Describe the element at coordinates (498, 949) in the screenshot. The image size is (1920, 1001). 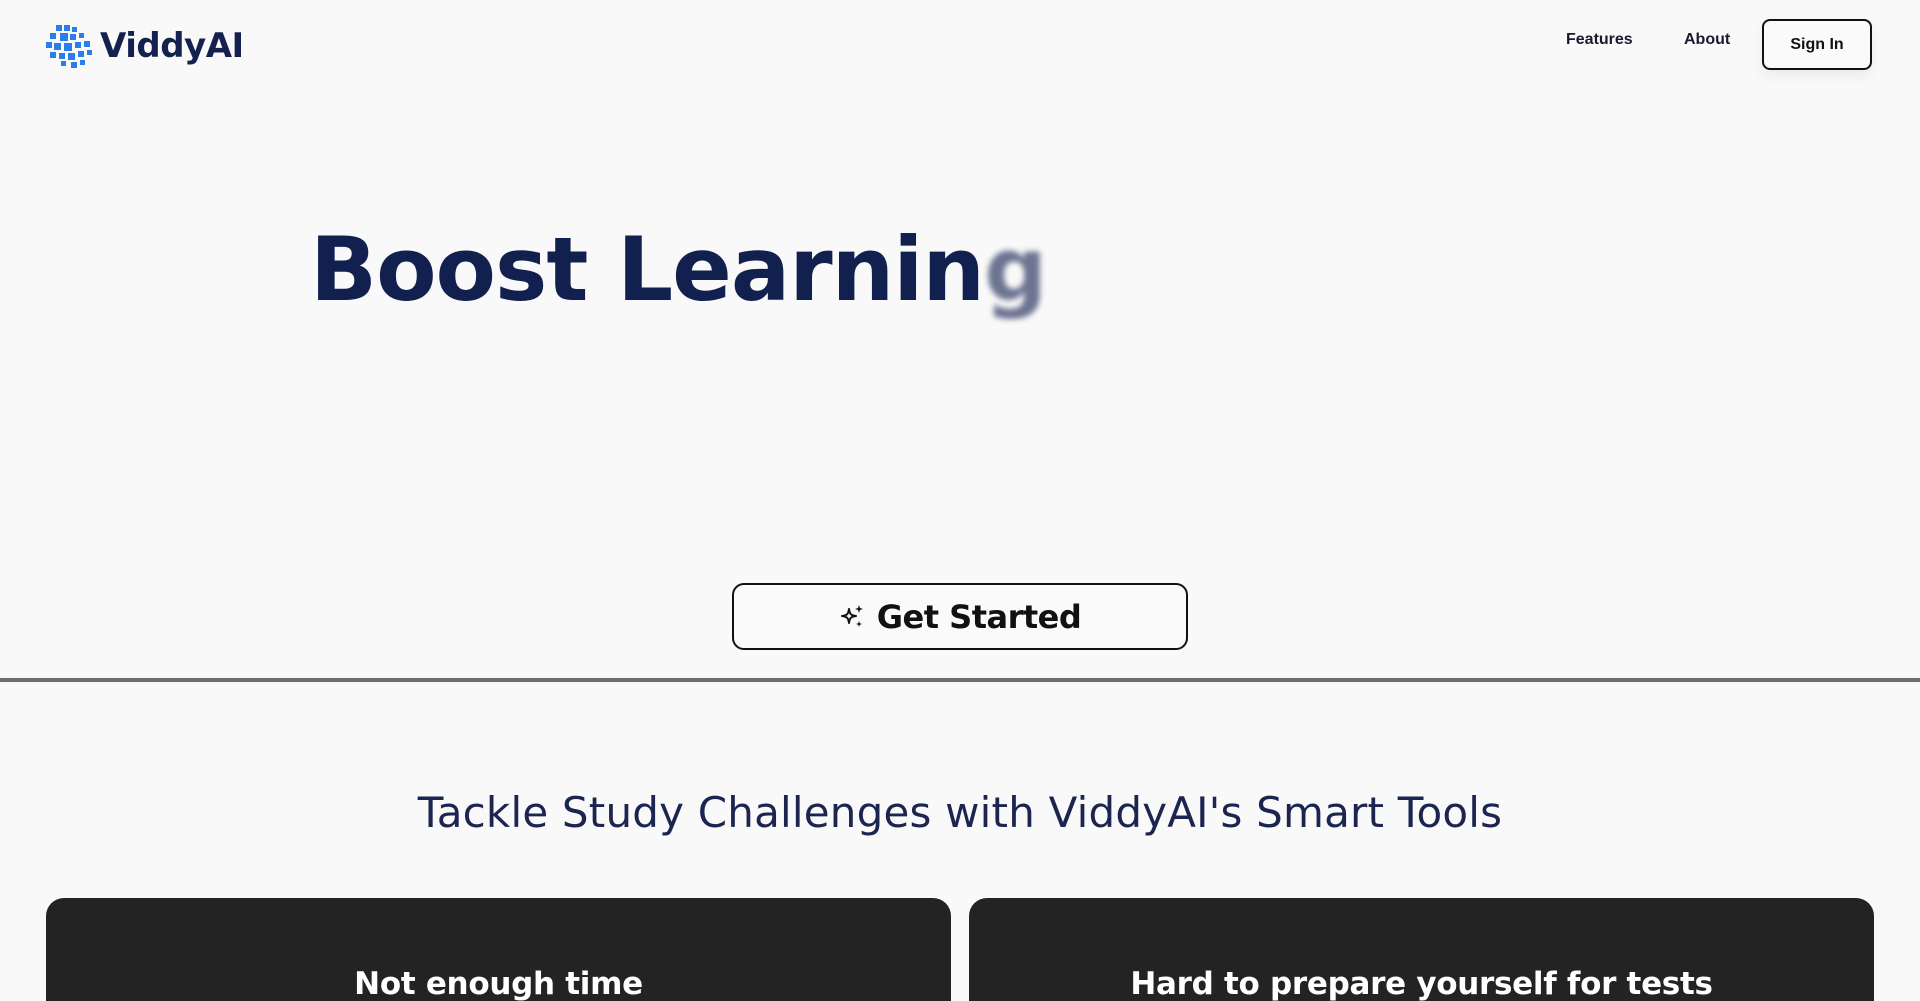
I see `challenge-card: Not enough time` at that location.